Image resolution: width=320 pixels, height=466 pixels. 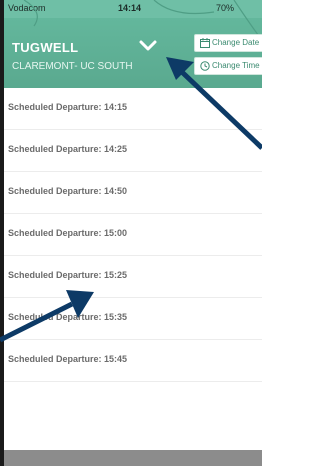 What do you see at coordinates (236, 65) in the screenshot?
I see `change-time-label: Change Time` at bounding box center [236, 65].